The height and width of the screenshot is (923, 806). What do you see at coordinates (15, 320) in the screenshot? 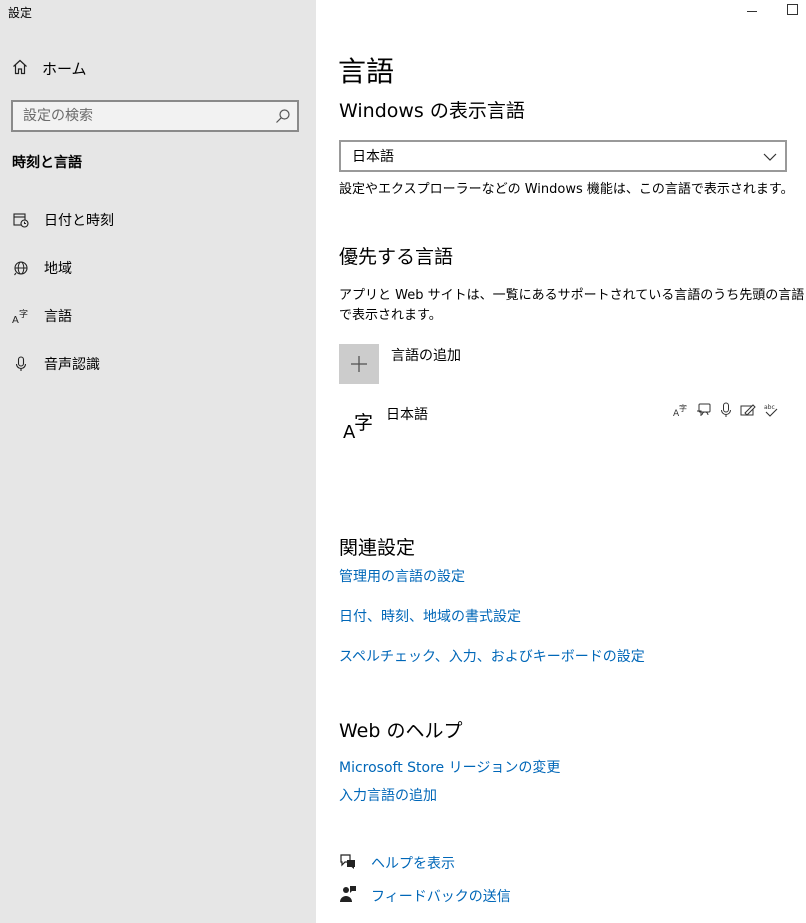
I see `svg-text: A` at bounding box center [15, 320].